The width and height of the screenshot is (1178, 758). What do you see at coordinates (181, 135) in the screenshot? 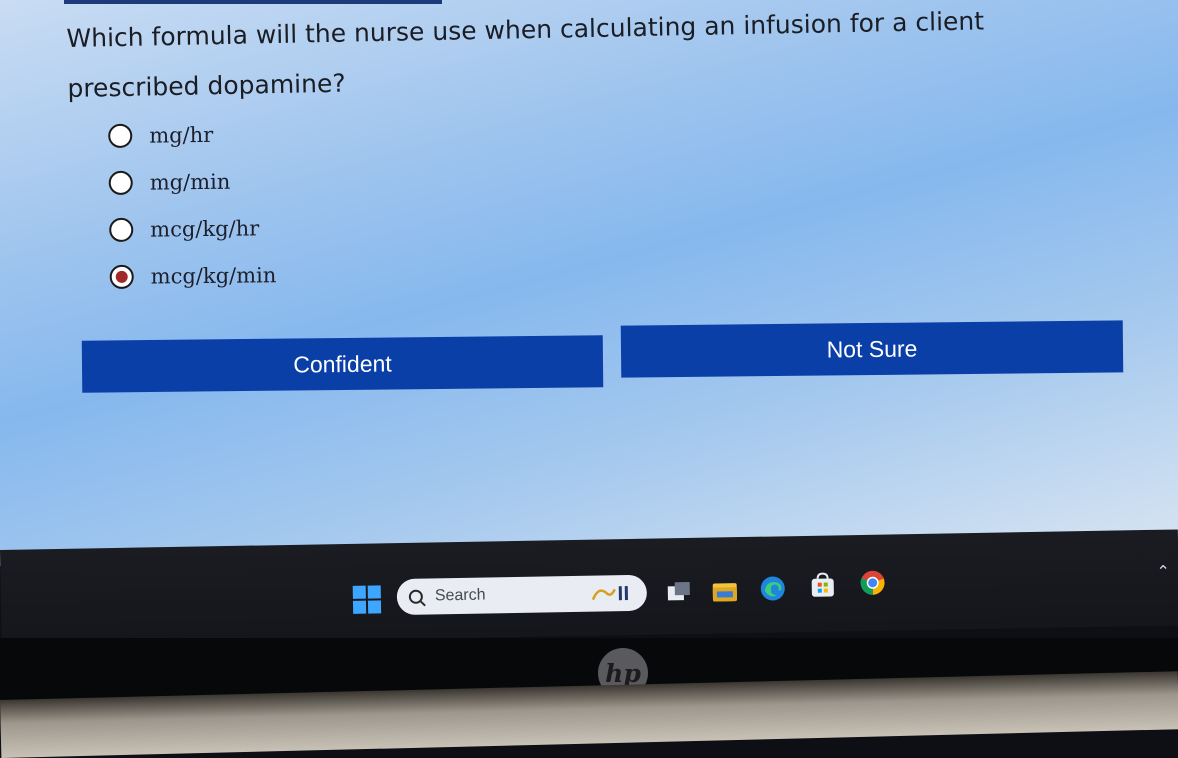
I see `option-label: mg/hr` at bounding box center [181, 135].